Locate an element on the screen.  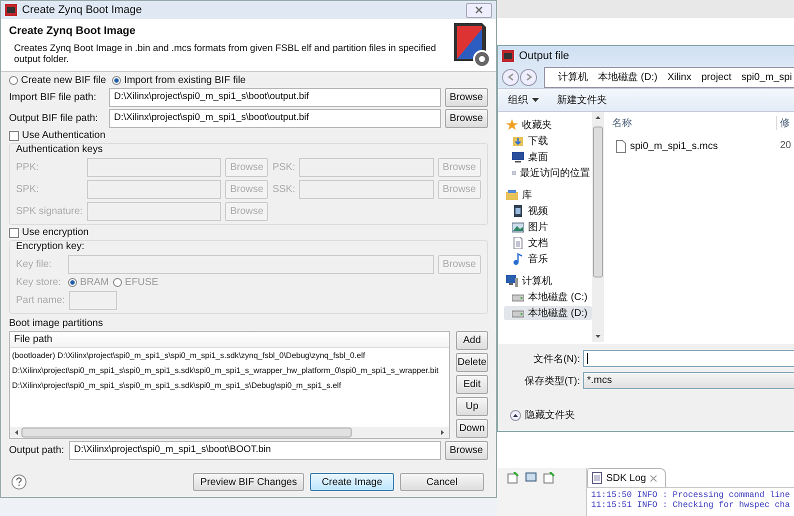
column-header: 修 is located at coordinates (785, 123).